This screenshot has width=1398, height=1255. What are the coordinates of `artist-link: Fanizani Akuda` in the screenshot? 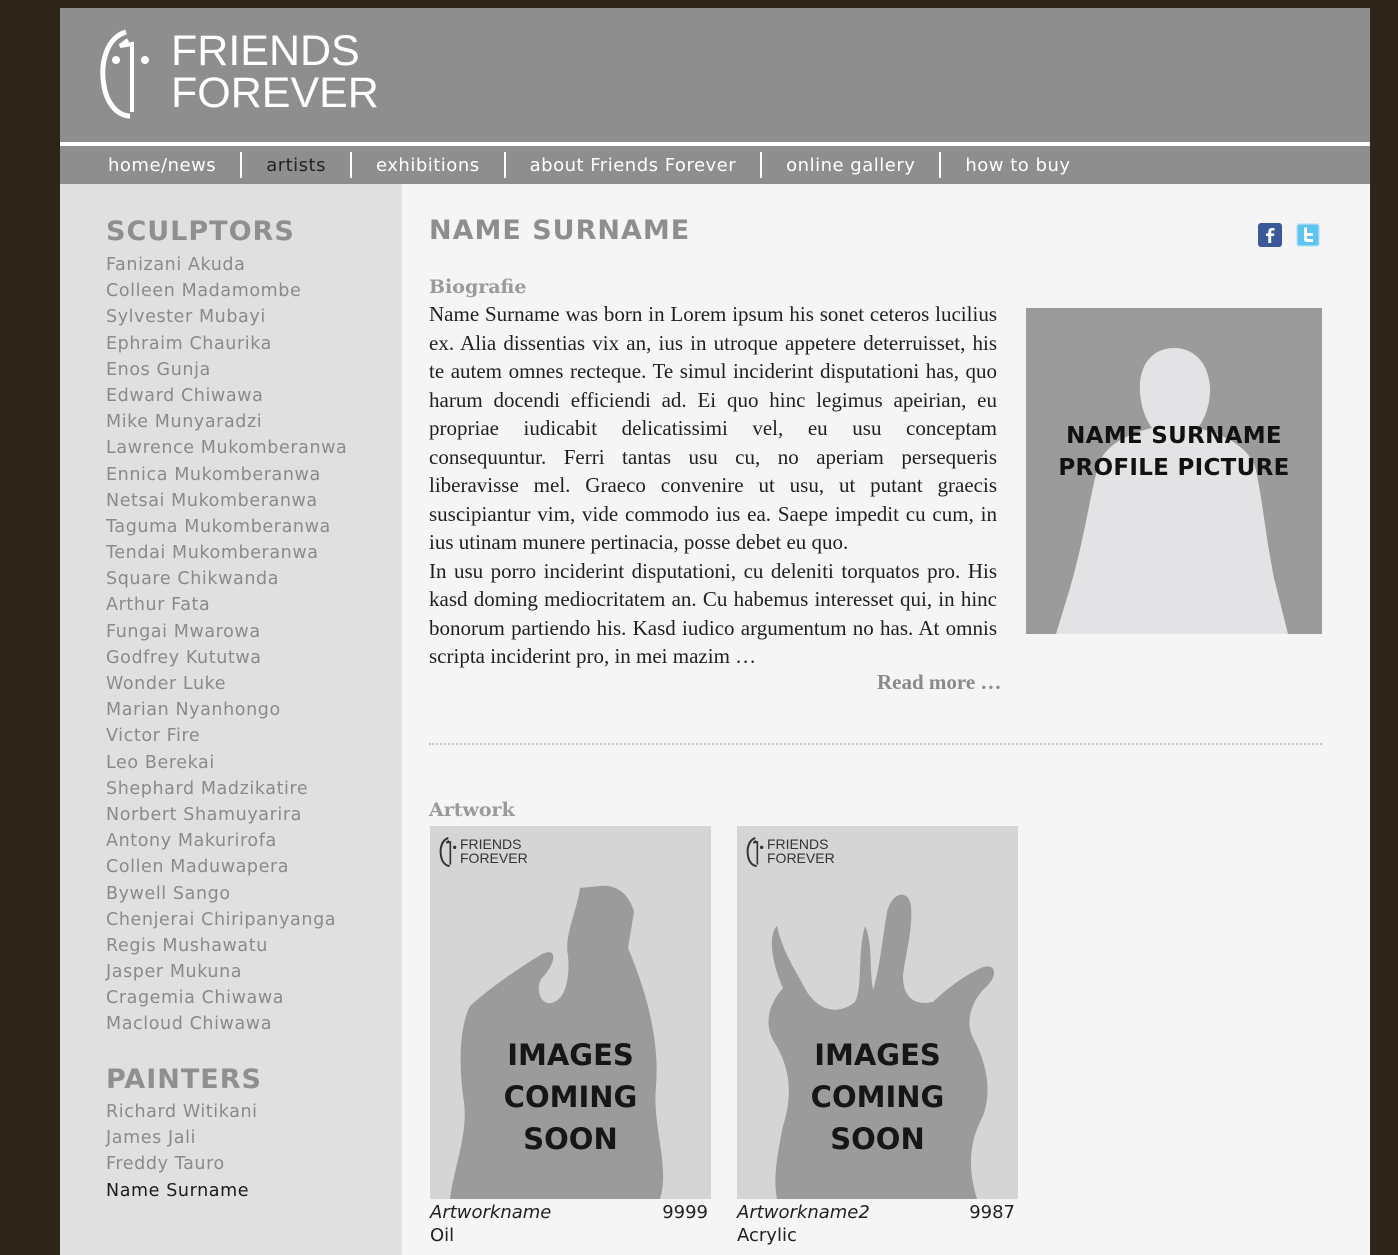 It's located at (226, 265).